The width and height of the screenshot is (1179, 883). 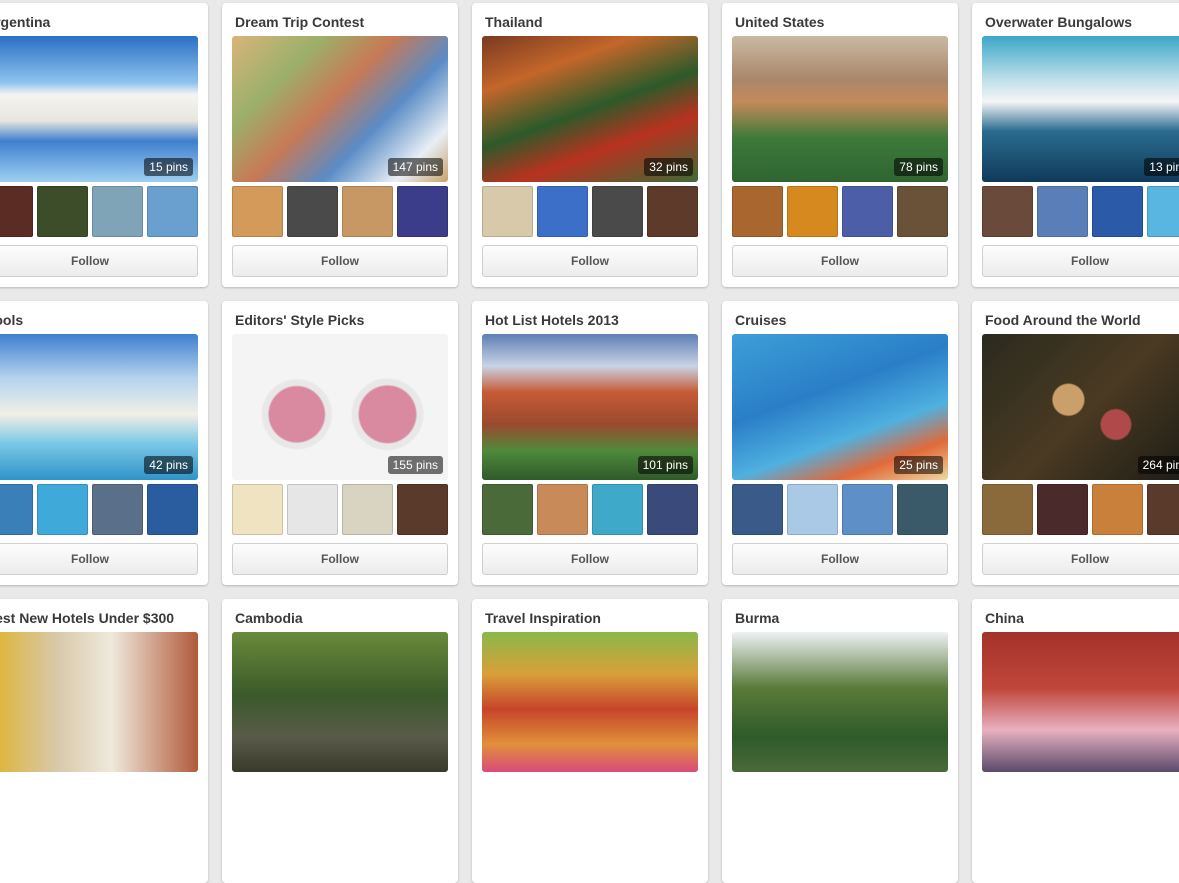 What do you see at coordinates (168, 167) in the screenshot?
I see `pin-count-badge: 15 pins` at bounding box center [168, 167].